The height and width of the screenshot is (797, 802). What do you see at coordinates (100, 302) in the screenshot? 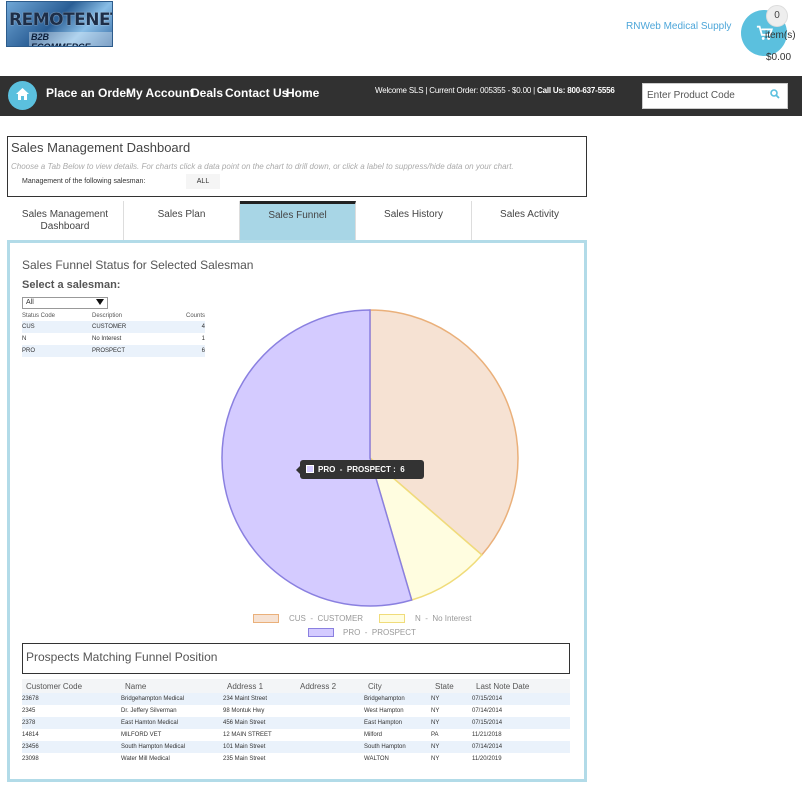
I see `chevron-down-icon` at bounding box center [100, 302].